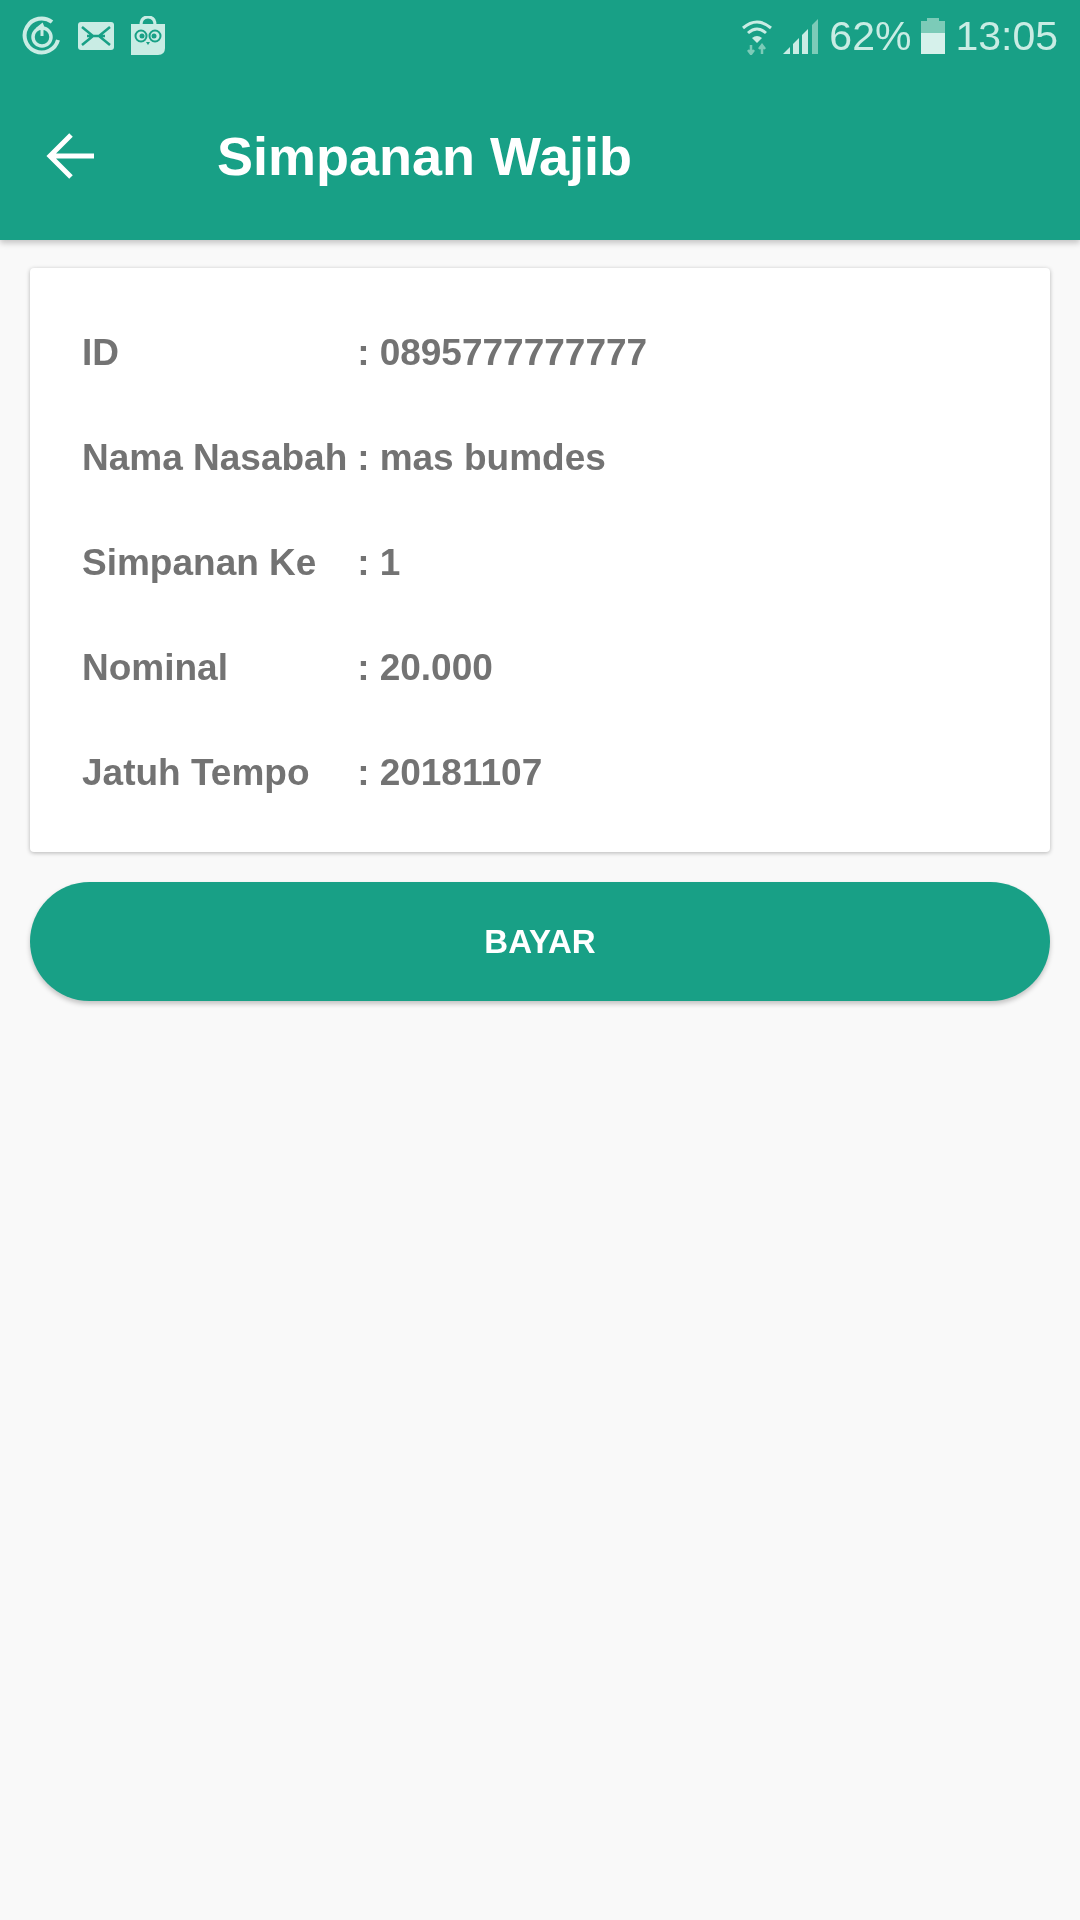 Image resolution: width=1080 pixels, height=1920 pixels. I want to click on back-arrow-icon, so click(71, 156).